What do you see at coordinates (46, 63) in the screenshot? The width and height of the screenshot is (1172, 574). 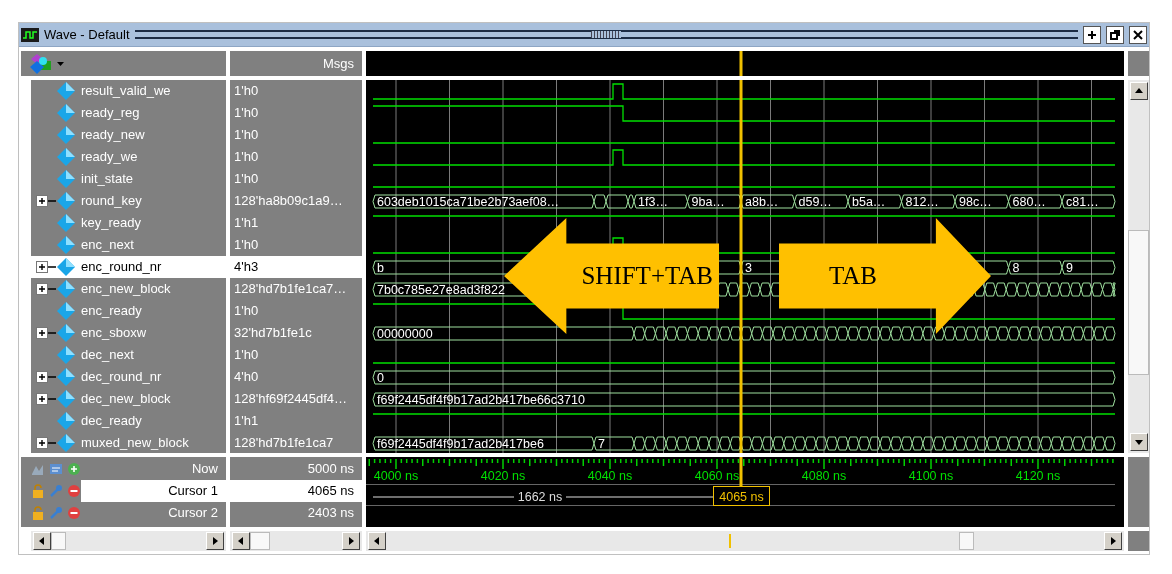 I see `wave-menu-button` at bounding box center [46, 63].